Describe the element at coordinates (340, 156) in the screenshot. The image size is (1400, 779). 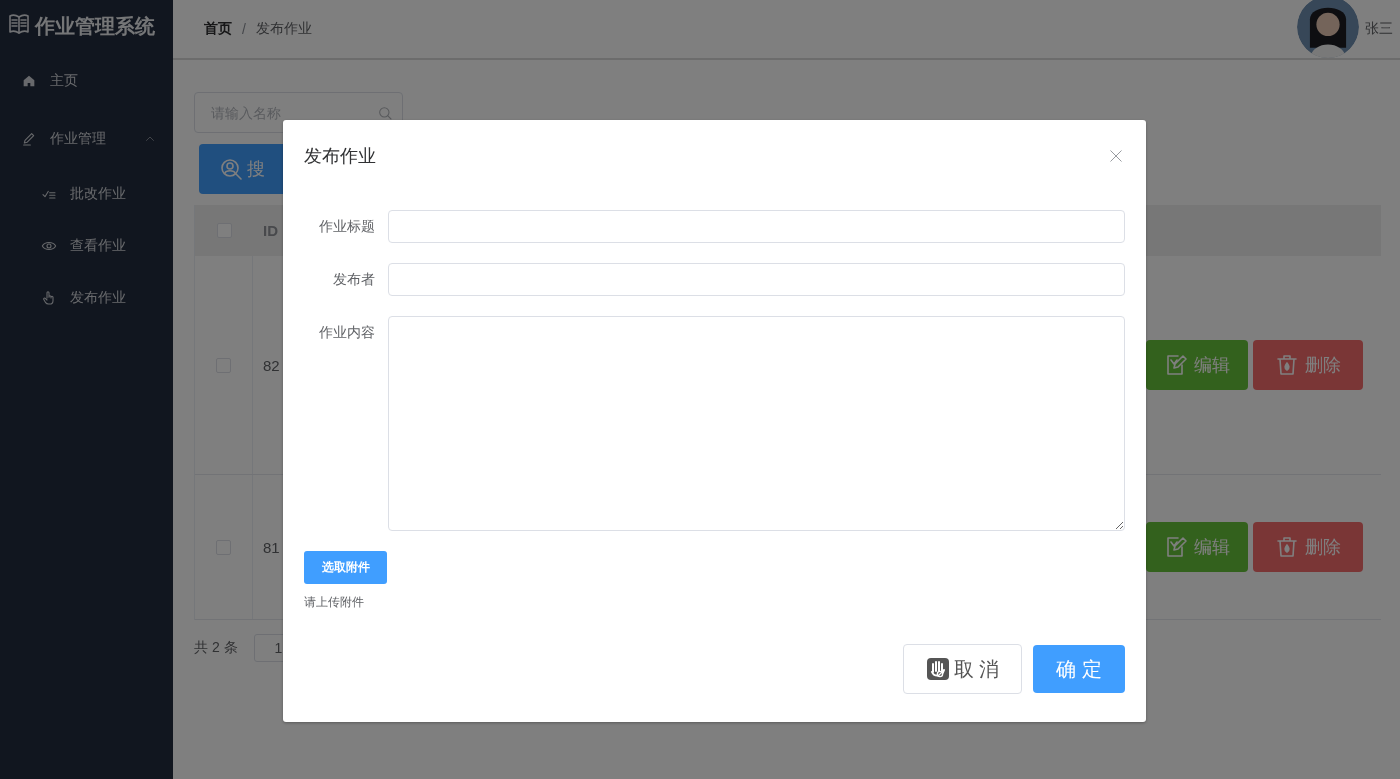
I see `dialog-title: 发布作业` at that location.